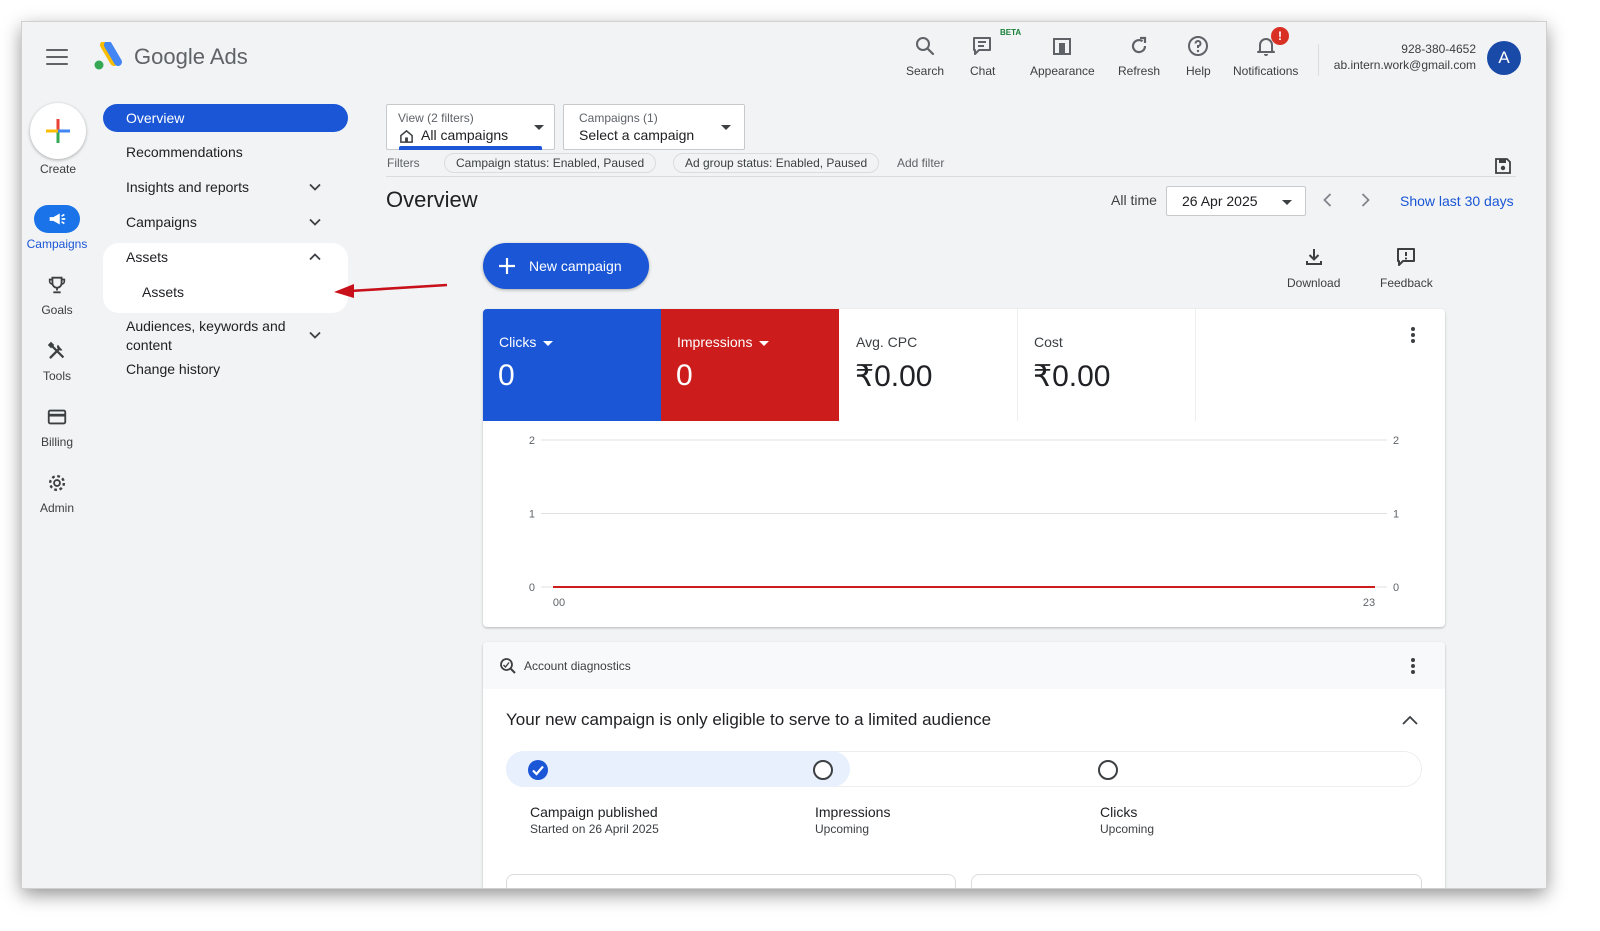  What do you see at coordinates (750, 365) in the screenshot?
I see `metric-impressions: Impressions 0` at bounding box center [750, 365].